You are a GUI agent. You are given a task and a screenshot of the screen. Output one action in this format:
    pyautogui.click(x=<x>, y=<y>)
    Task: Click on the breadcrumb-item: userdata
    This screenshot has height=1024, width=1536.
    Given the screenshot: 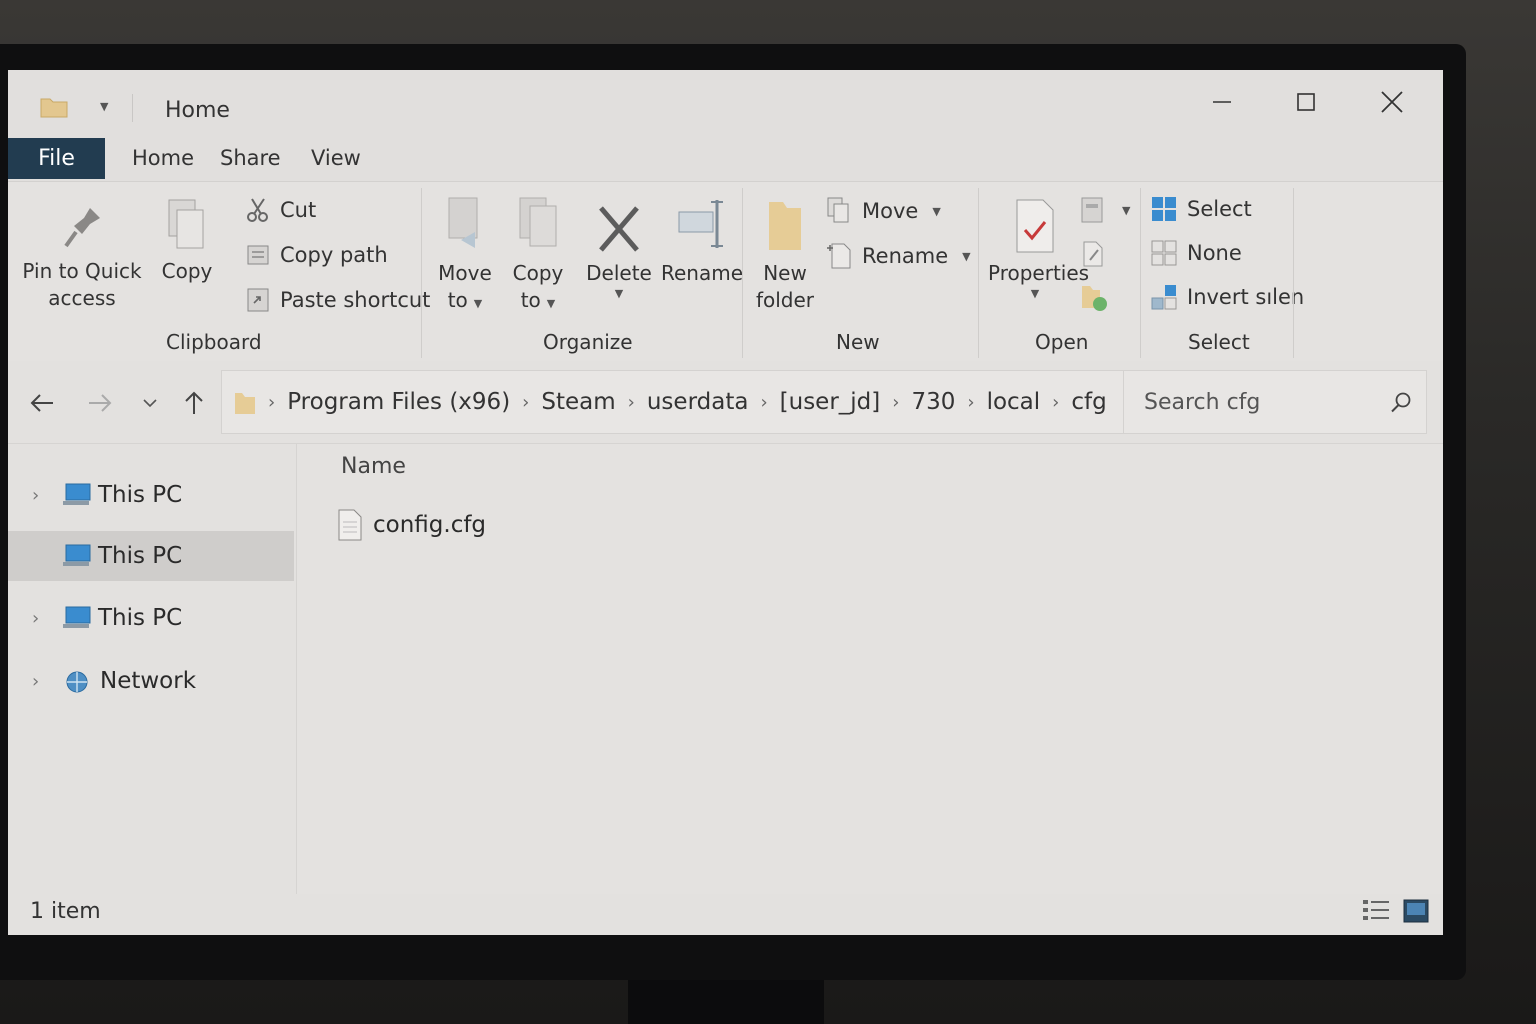 What is the action you would take?
    pyautogui.click(x=698, y=402)
    